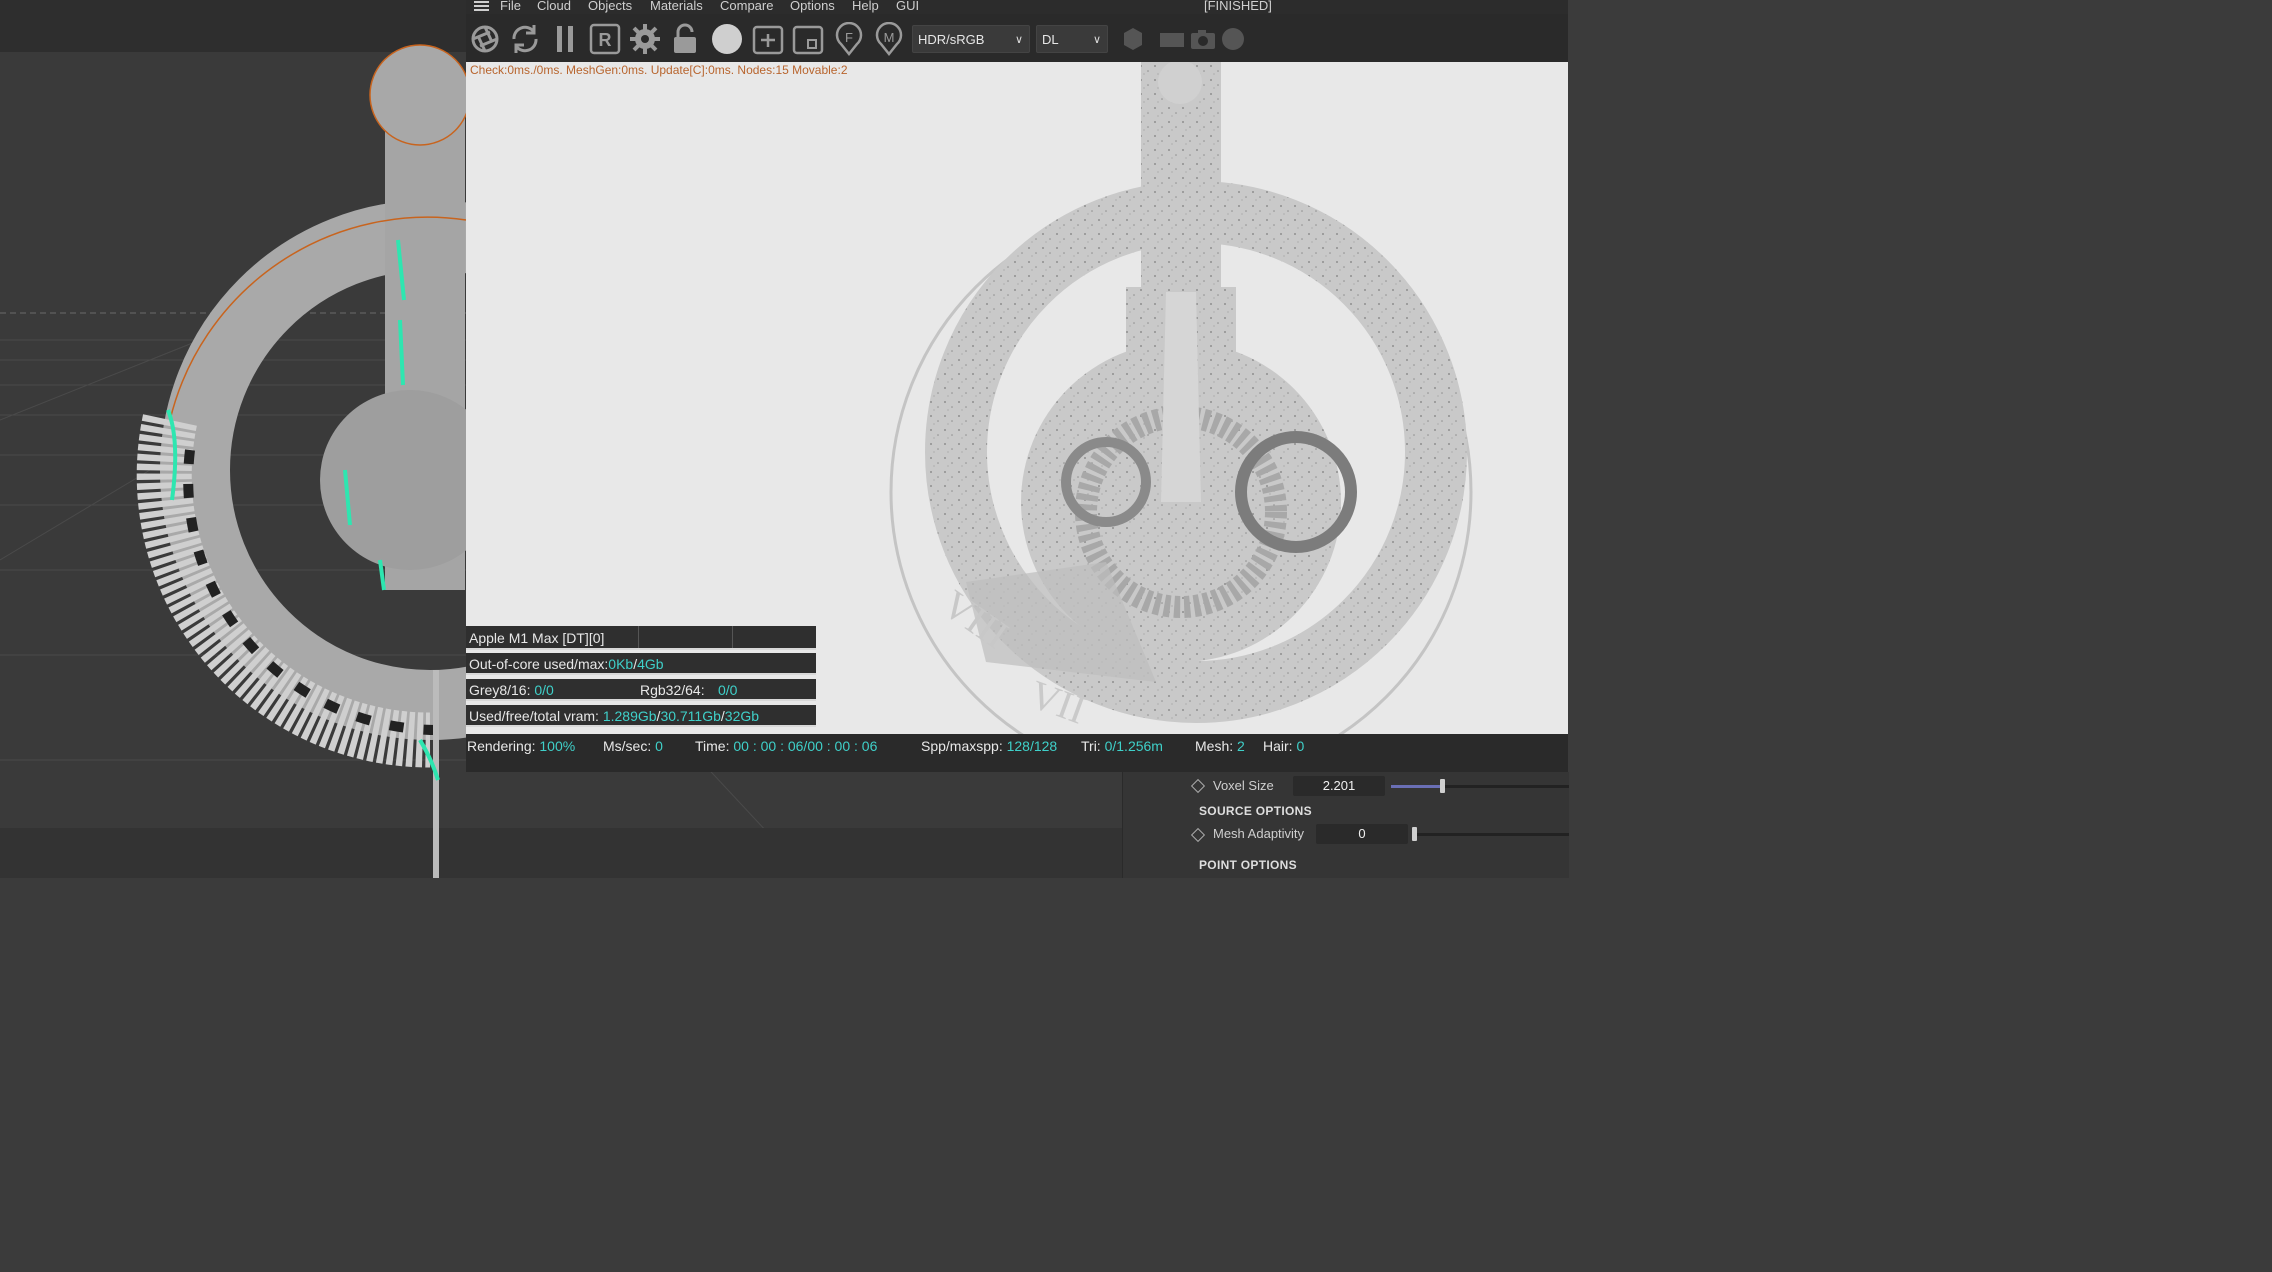 This screenshot has width=2272, height=1272. Describe the element at coordinates (951, 39) in the screenshot. I see `colorspace-select-value: HDR/sRGB` at that location.